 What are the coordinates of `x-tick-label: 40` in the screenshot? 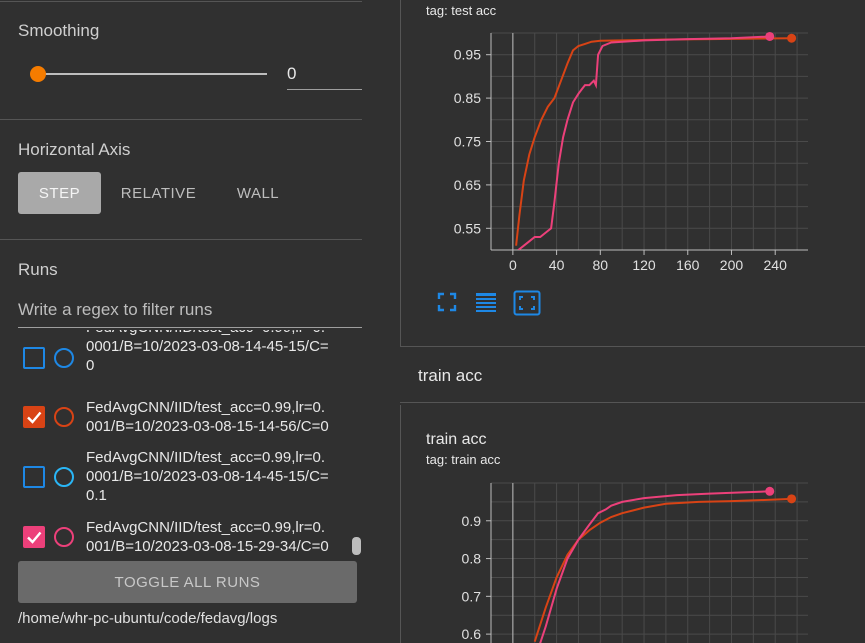 It's located at (557, 265).